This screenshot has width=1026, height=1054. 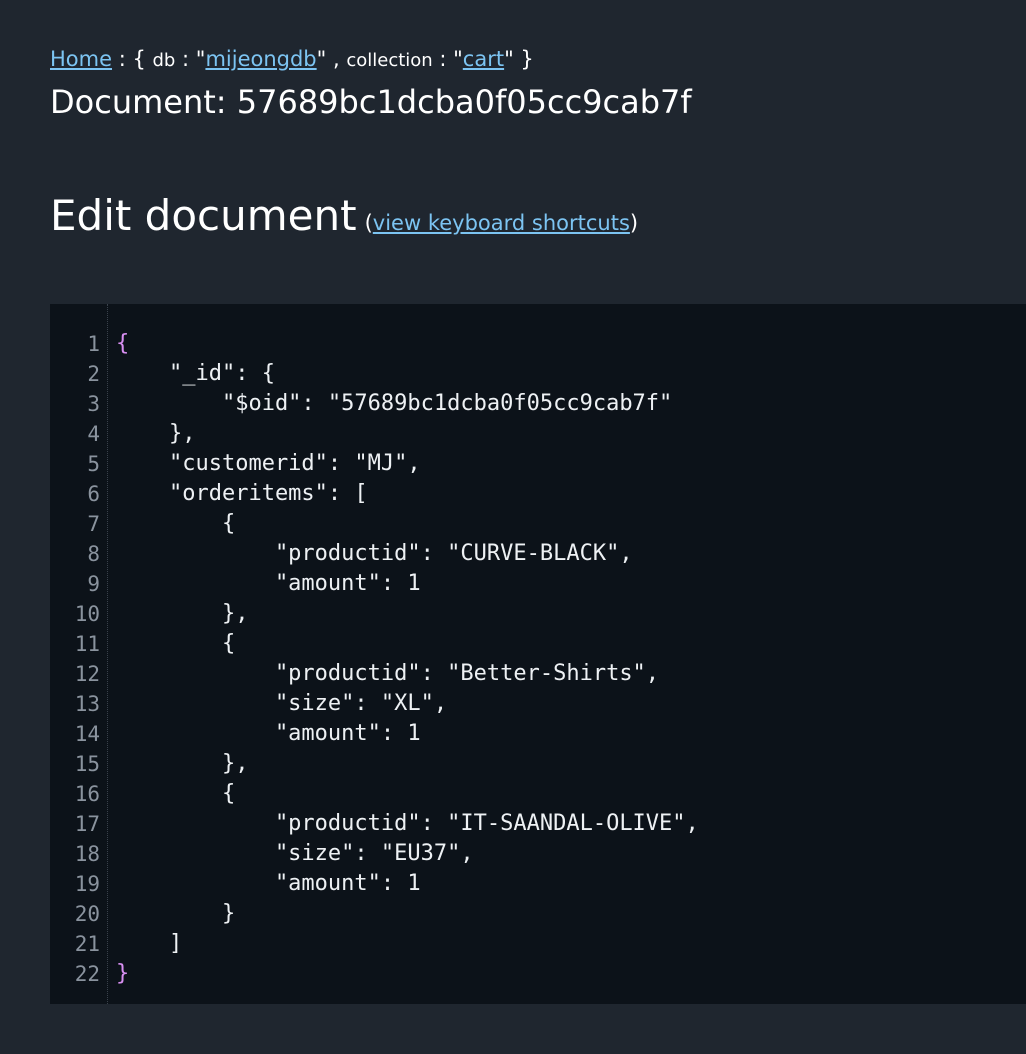 I want to click on line-number: 15, so click(x=87, y=764).